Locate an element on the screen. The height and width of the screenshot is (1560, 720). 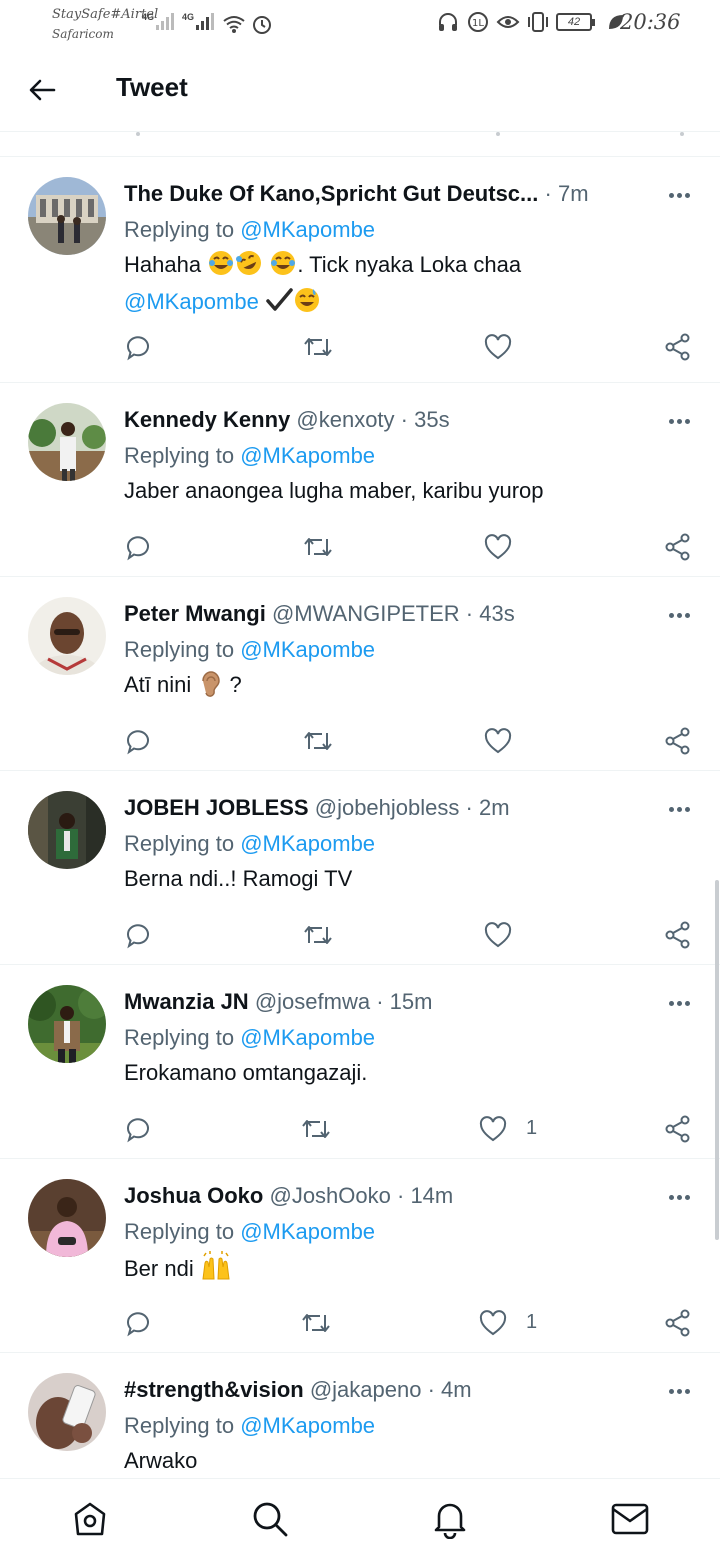
messages-envelope-icon is located at coordinates (630, 1519).